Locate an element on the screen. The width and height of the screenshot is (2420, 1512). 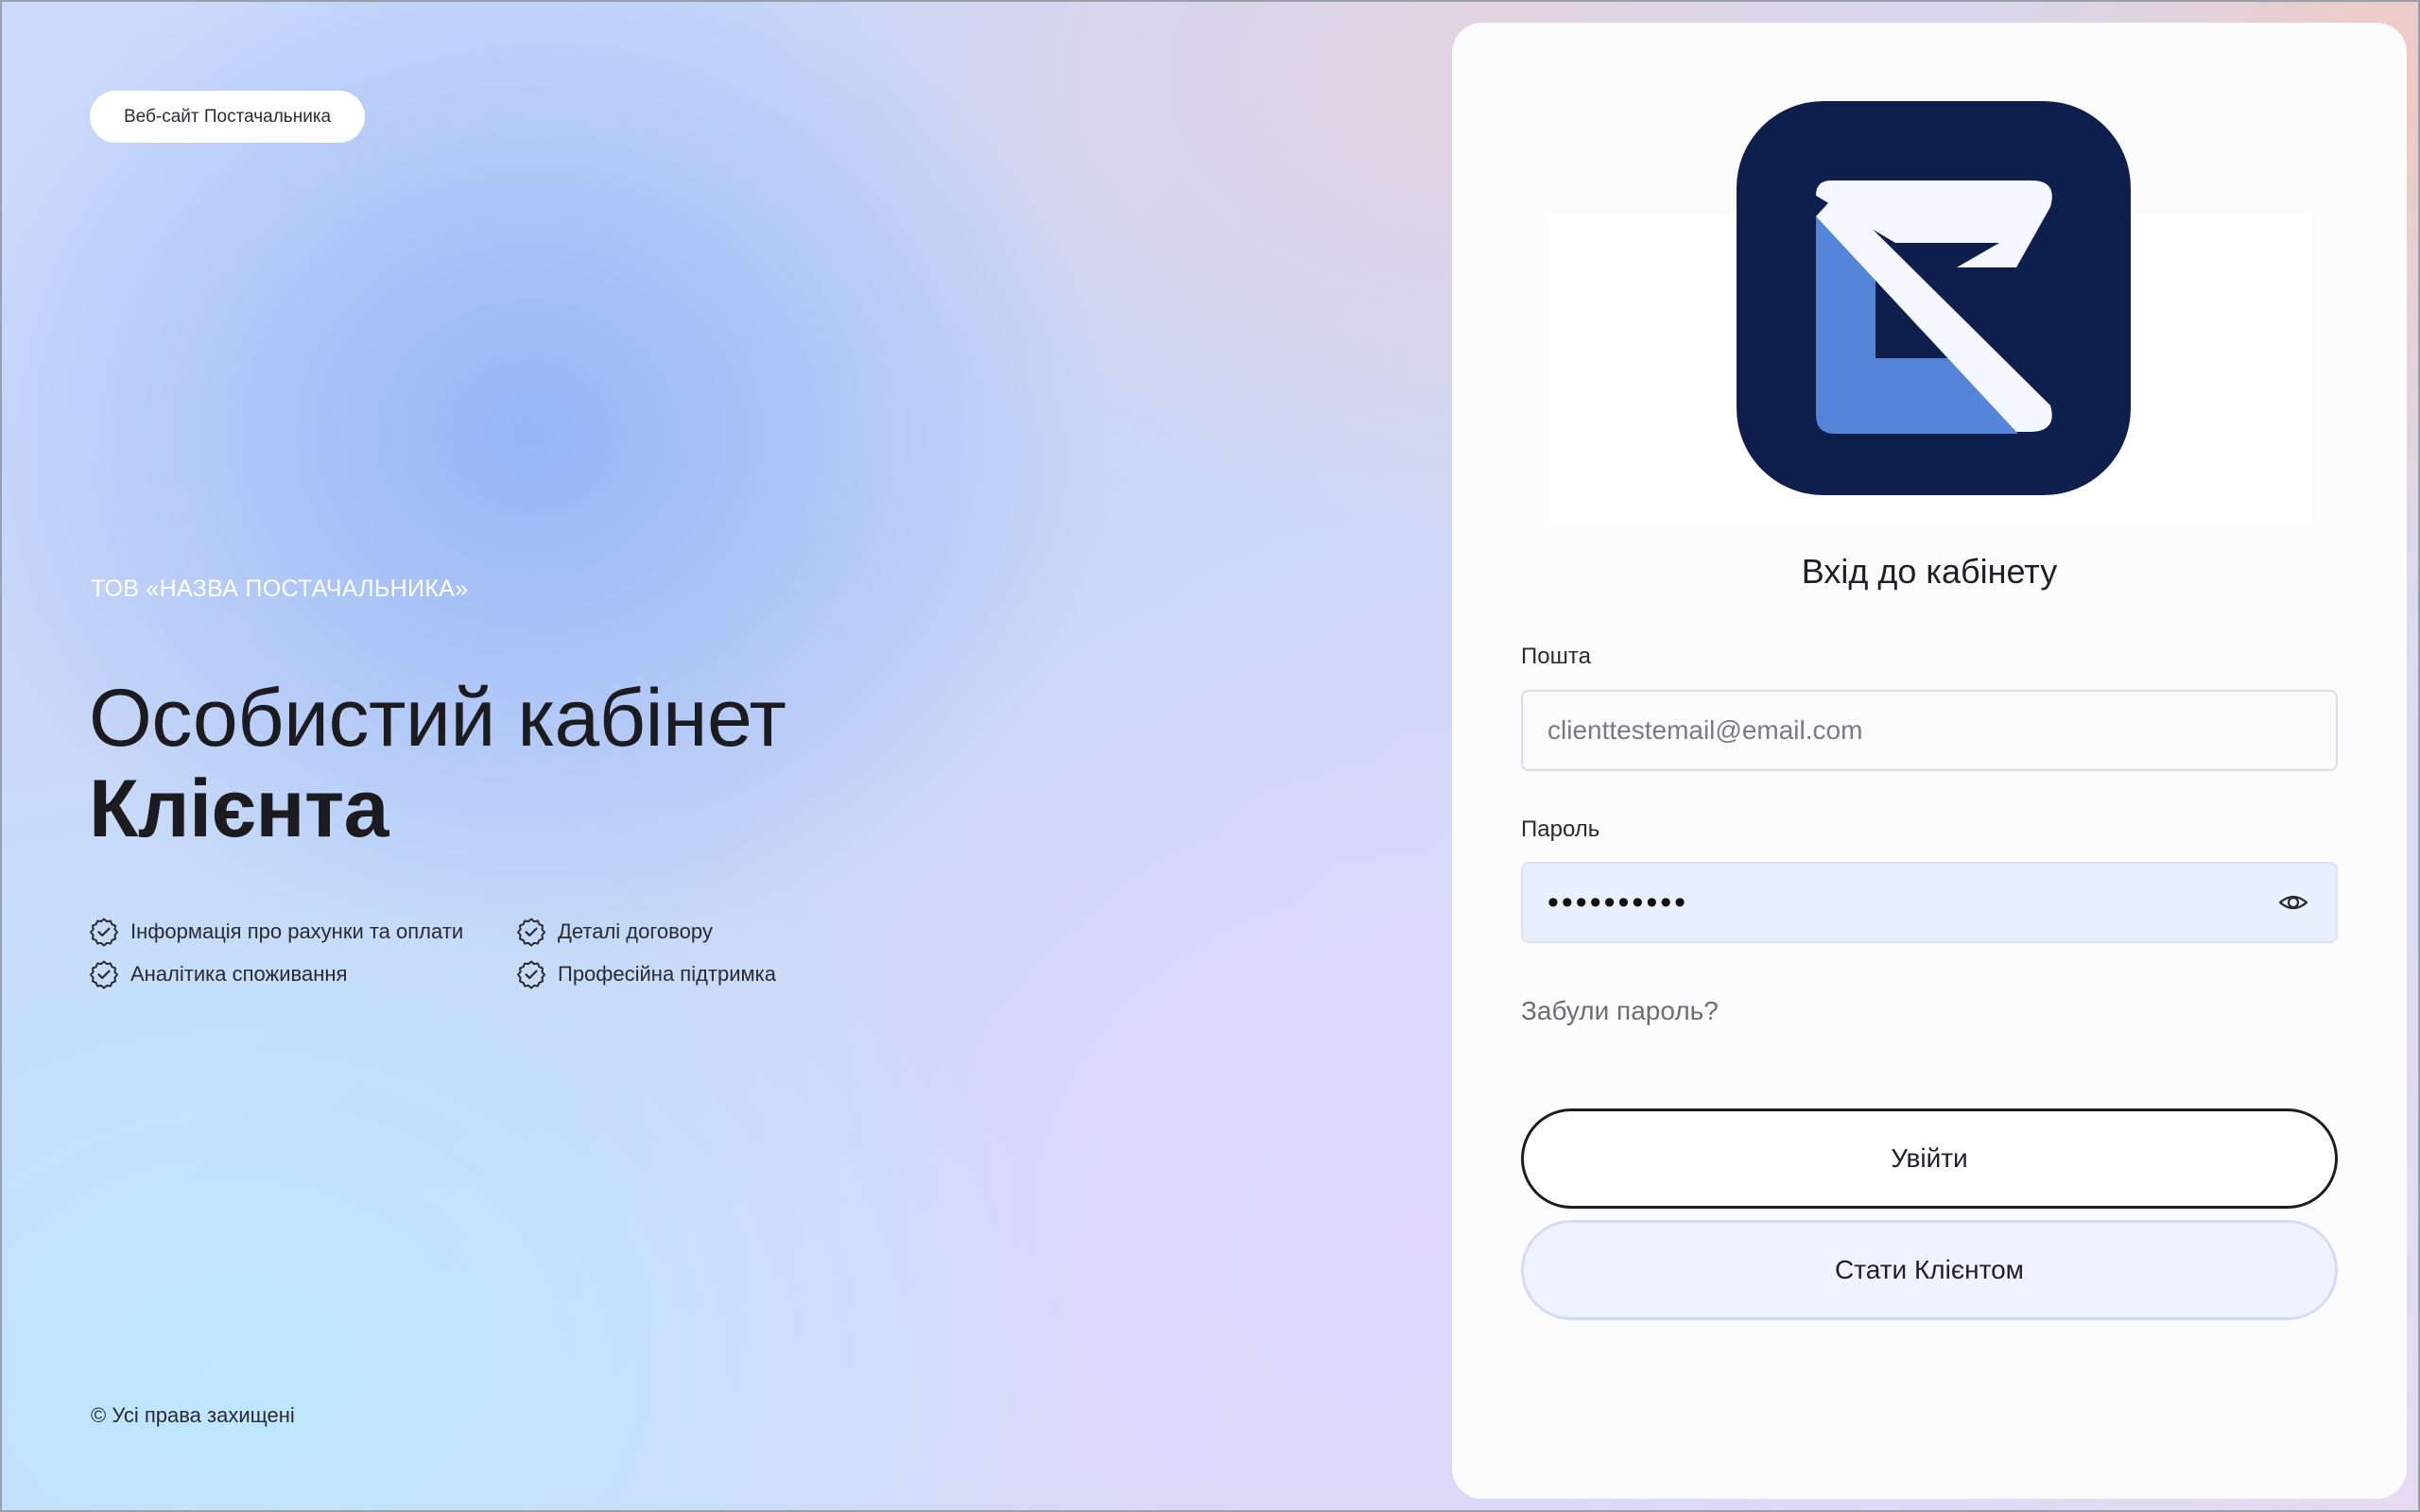
forgot-password-link: Забули пароль? is located at coordinates (1620, 1011).